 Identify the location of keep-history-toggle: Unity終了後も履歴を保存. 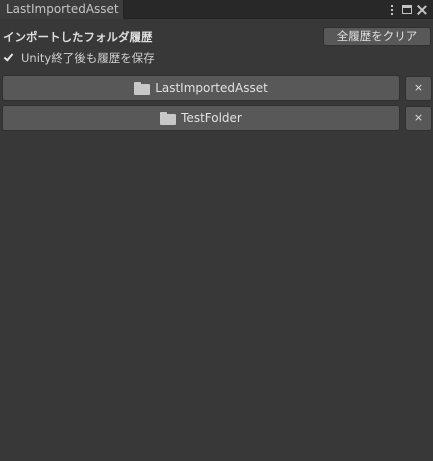
(78, 58).